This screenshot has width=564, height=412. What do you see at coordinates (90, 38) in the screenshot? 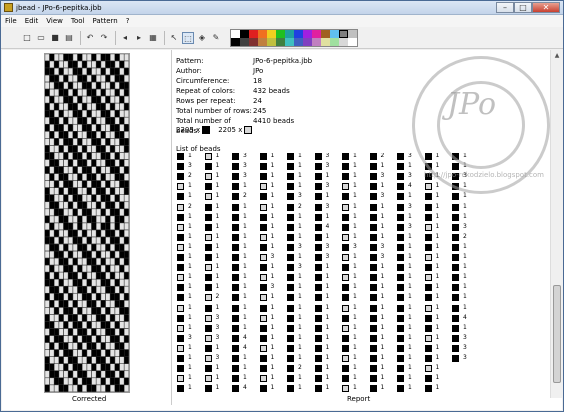
I see `undo-icon: ↶` at bounding box center [90, 38].